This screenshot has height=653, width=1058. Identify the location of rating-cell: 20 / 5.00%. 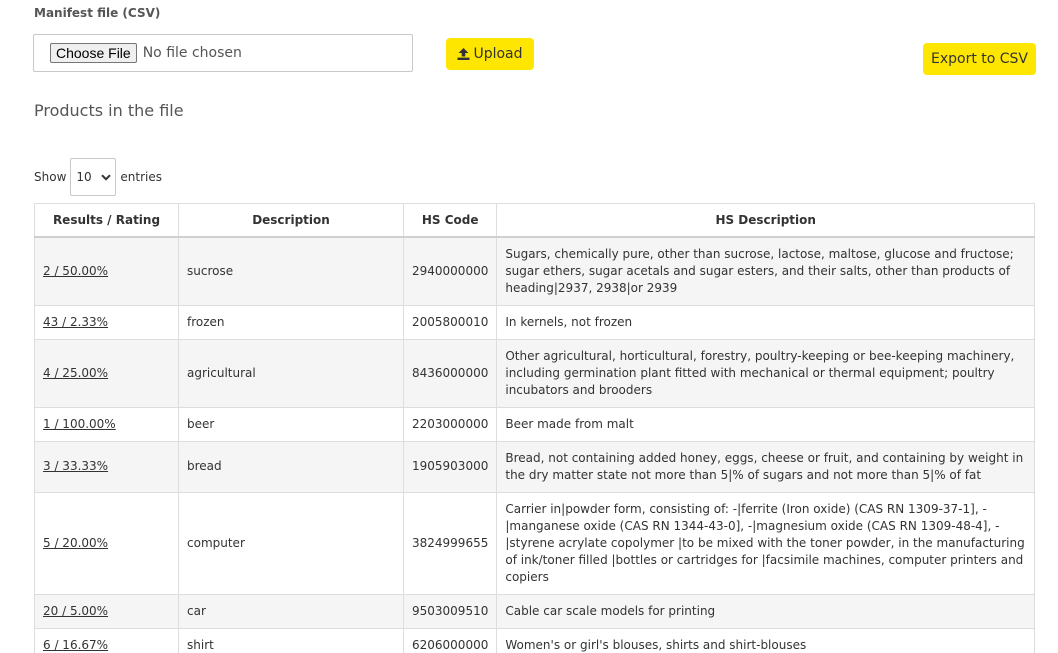
(106, 611).